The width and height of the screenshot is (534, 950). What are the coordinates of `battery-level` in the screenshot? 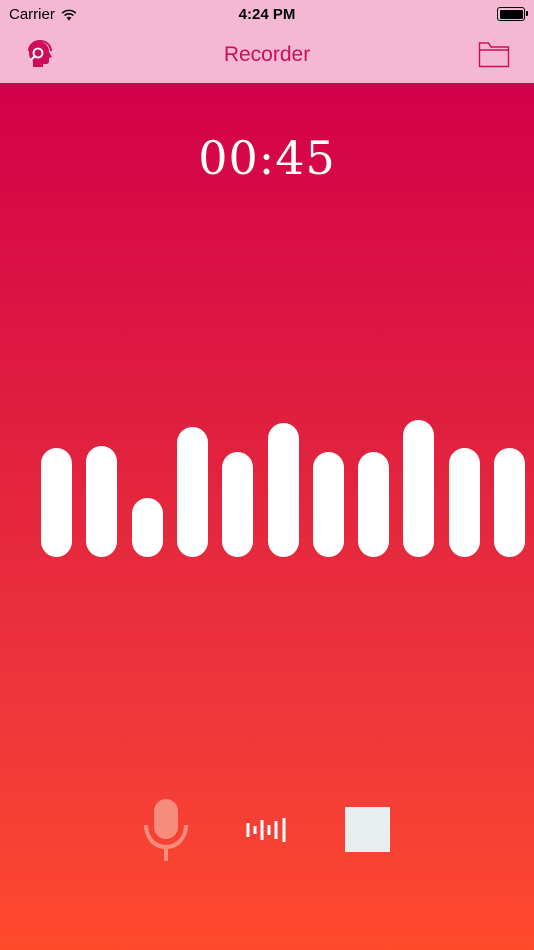 It's located at (511, 14).